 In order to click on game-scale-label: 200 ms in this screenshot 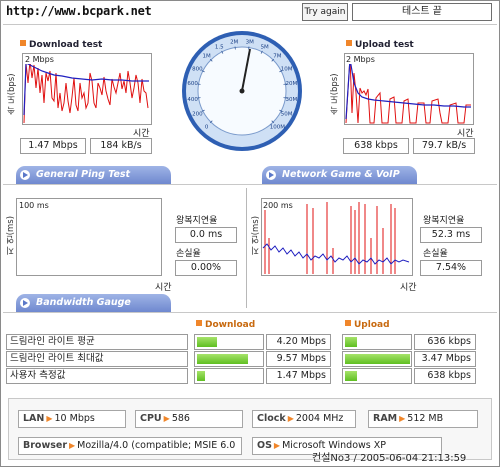, I will do `click(278, 205)`.